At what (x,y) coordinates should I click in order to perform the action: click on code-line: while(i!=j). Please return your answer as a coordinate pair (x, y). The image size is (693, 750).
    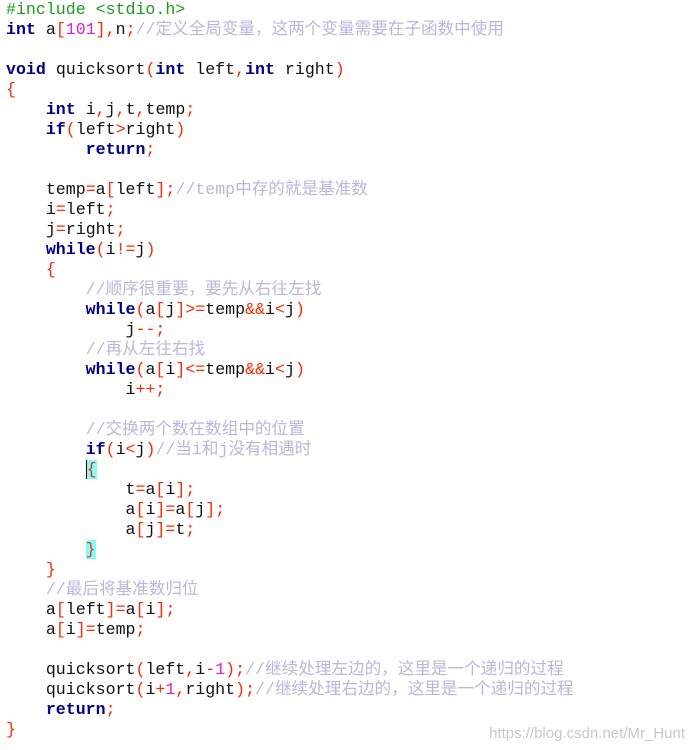
    Looking at the image, I should click on (290, 250).